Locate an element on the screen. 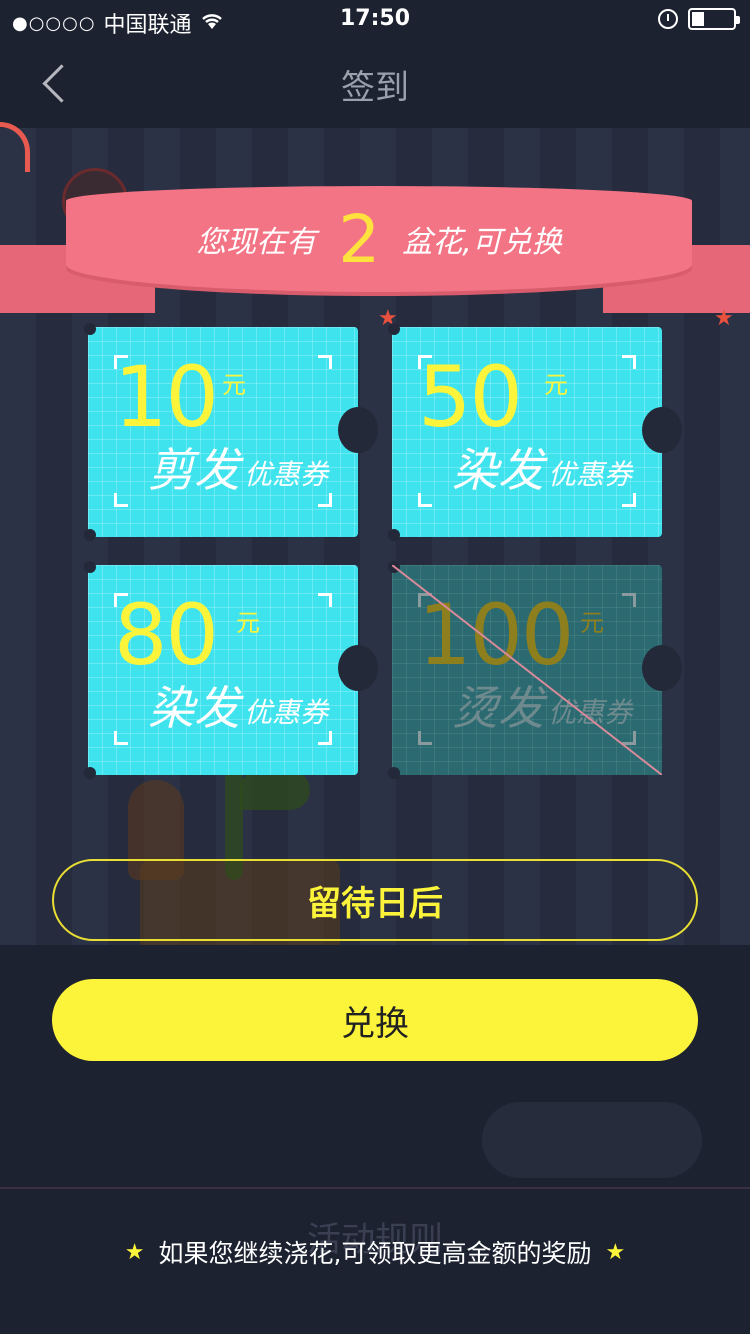 This screenshot has height=1334, width=750. coupon-service: 剪发 is located at coordinates (194, 470).